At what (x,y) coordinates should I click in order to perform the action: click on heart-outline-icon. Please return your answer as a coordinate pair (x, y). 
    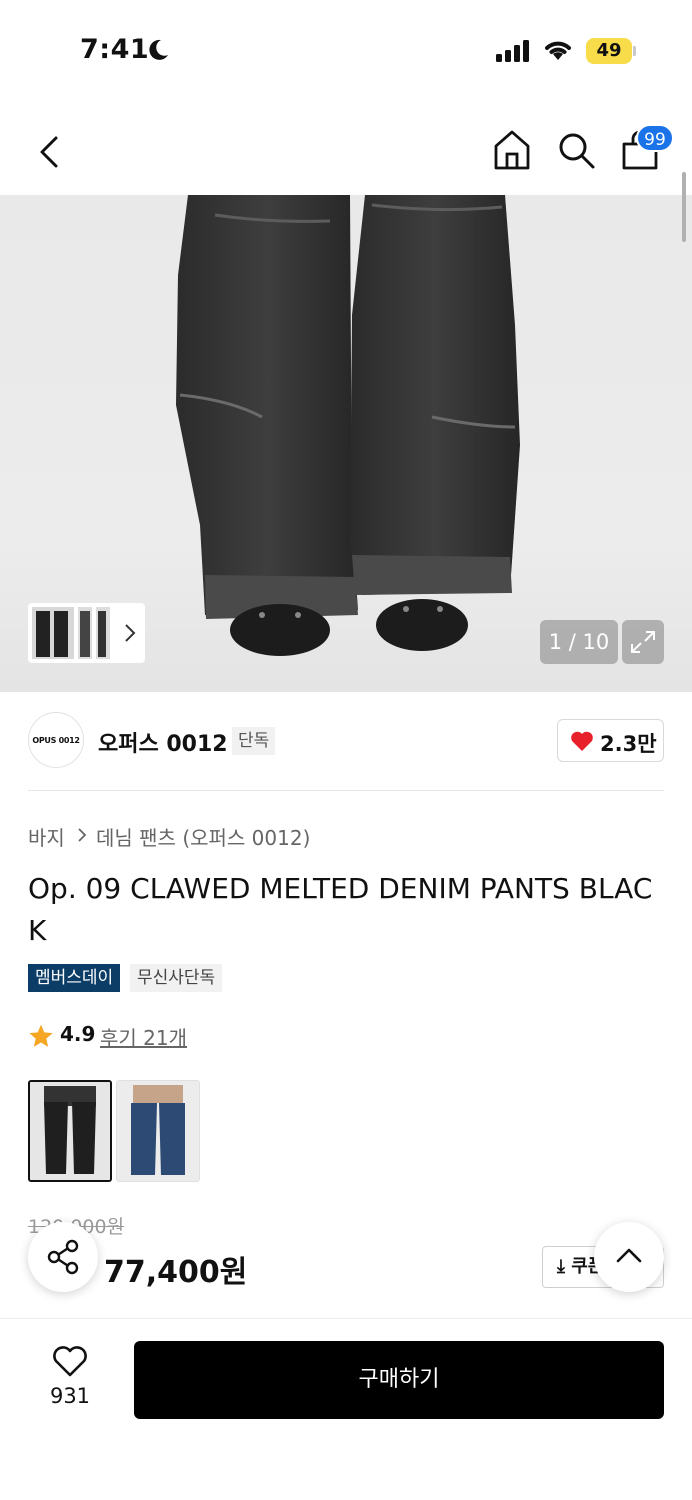
    Looking at the image, I should click on (70, 1362).